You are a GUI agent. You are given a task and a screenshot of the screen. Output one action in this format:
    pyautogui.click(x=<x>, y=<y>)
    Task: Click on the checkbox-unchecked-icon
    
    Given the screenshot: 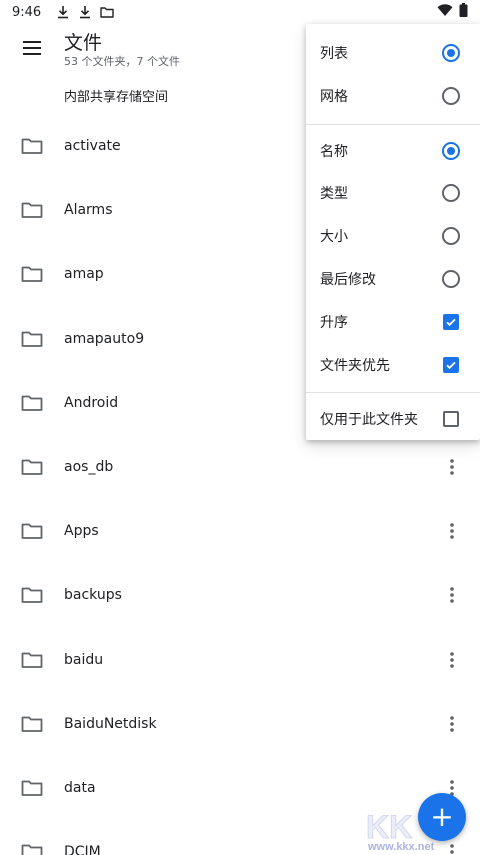 What is the action you would take?
    pyautogui.click(x=451, y=419)
    